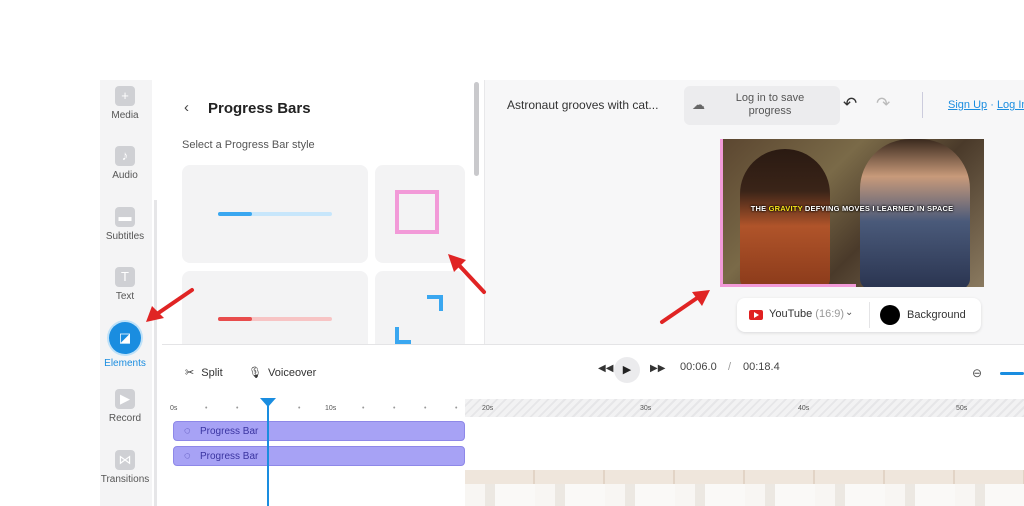 The image size is (1024, 506). Describe the element at coordinates (785, 208) in the screenshot. I see `caption-highlight: GRAVITY` at that location.